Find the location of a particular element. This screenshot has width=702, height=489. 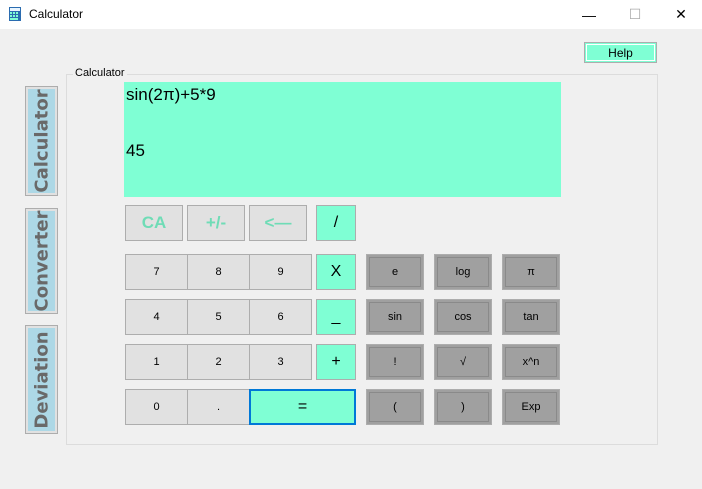

digit-2-button: 2 is located at coordinates (218, 362).